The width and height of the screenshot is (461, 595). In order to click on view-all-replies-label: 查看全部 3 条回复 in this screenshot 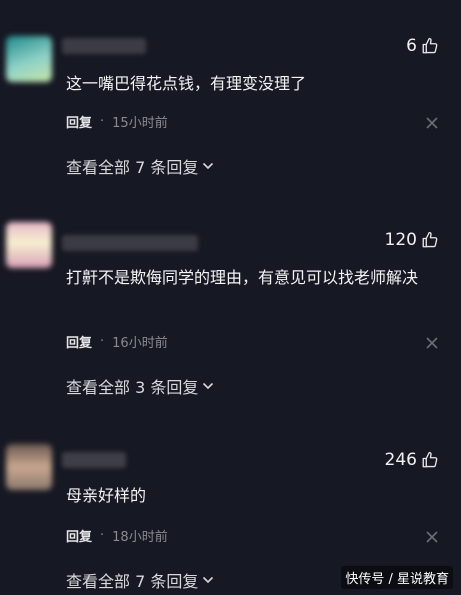, I will do `click(132, 387)`.